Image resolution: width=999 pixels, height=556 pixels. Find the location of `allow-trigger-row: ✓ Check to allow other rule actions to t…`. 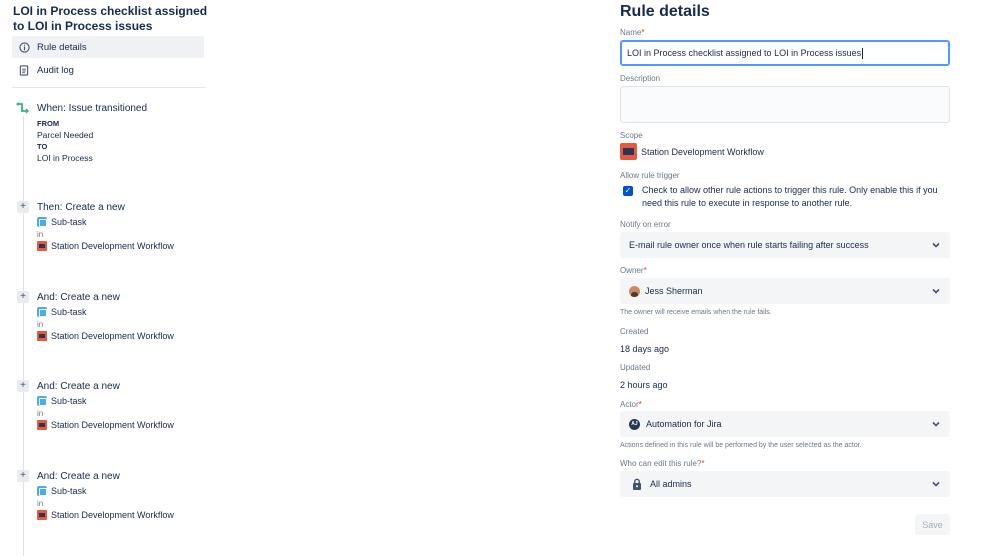

allow-trigger-row: ✓ Check to allow other rule actions to t… is located at coordinates (788, 197).